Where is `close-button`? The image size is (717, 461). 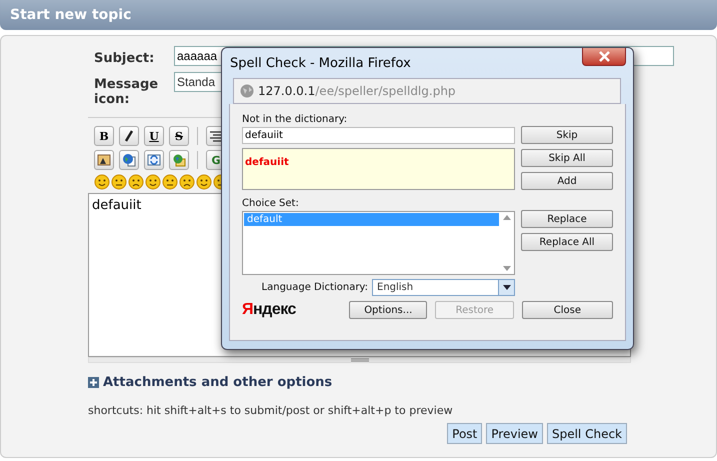 close-button is located at coordinates (604, 57).